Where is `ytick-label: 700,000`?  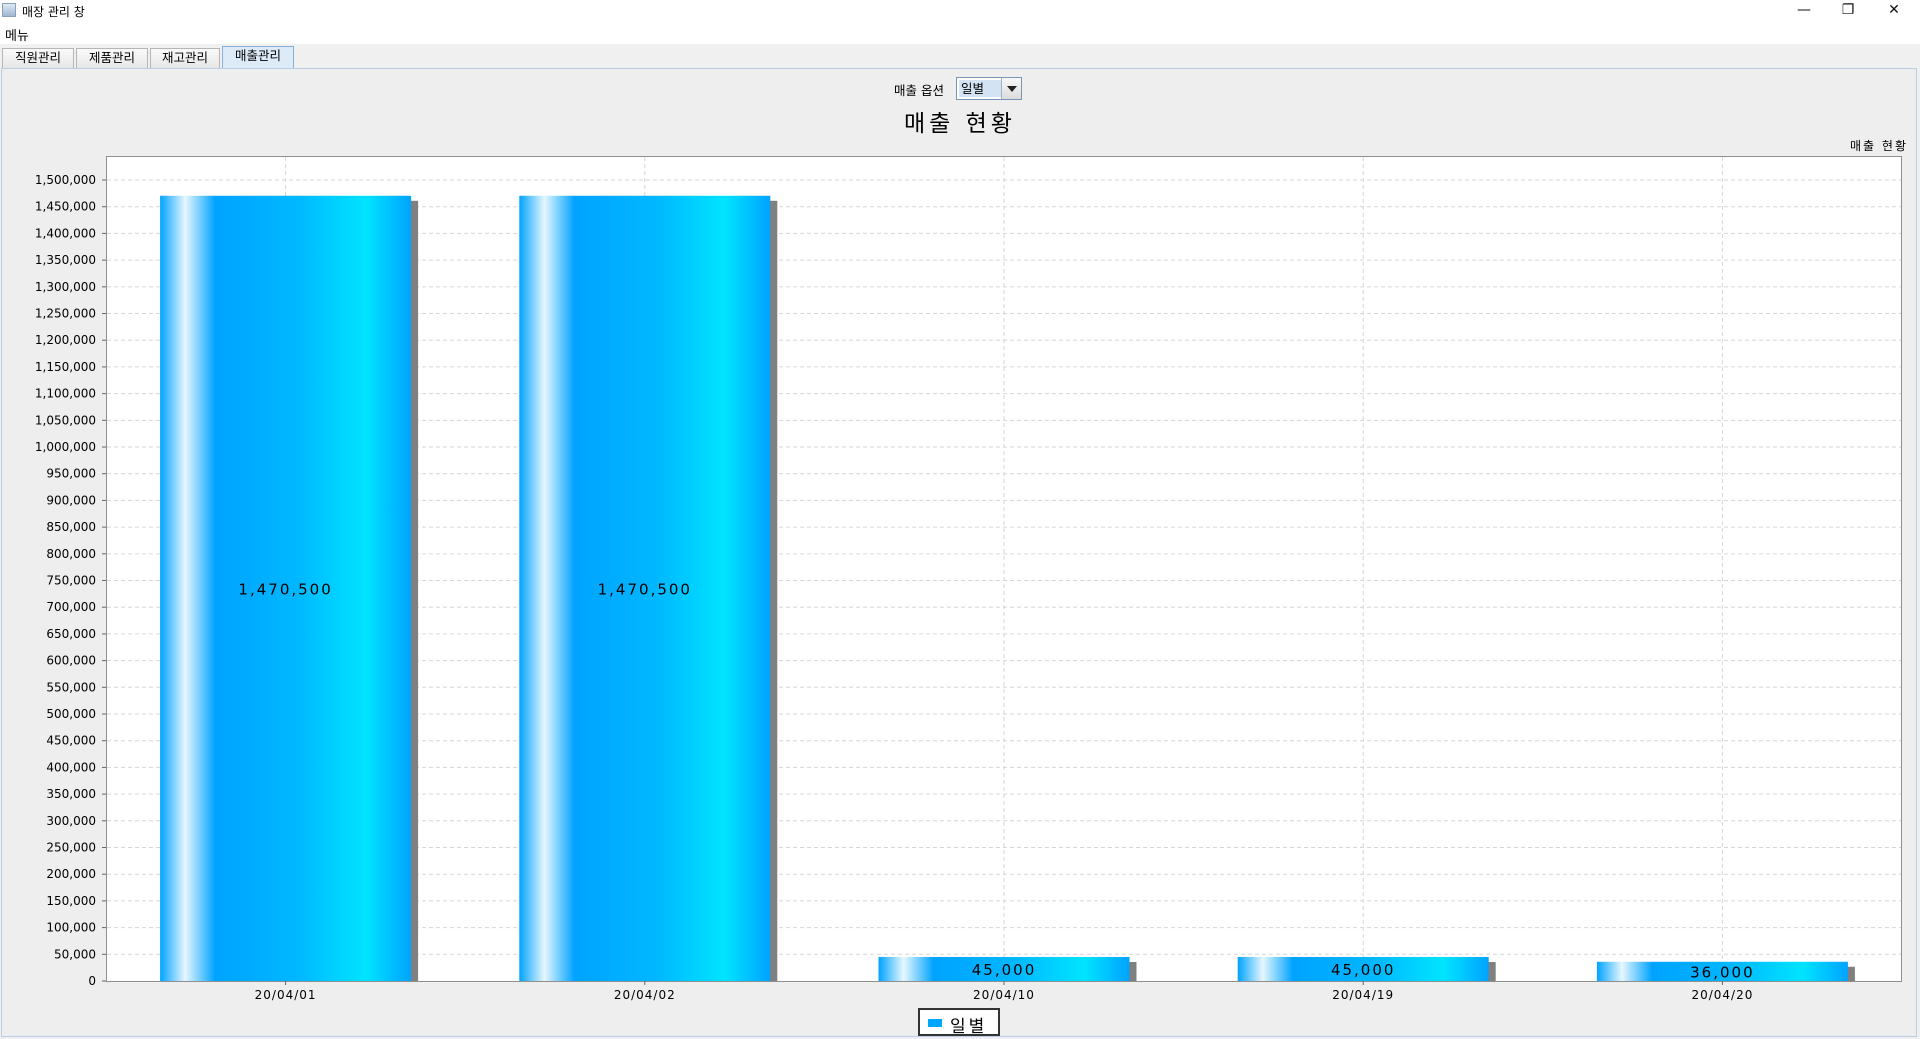
ytick-label: 700,000 is located at coordinates (71, 607).